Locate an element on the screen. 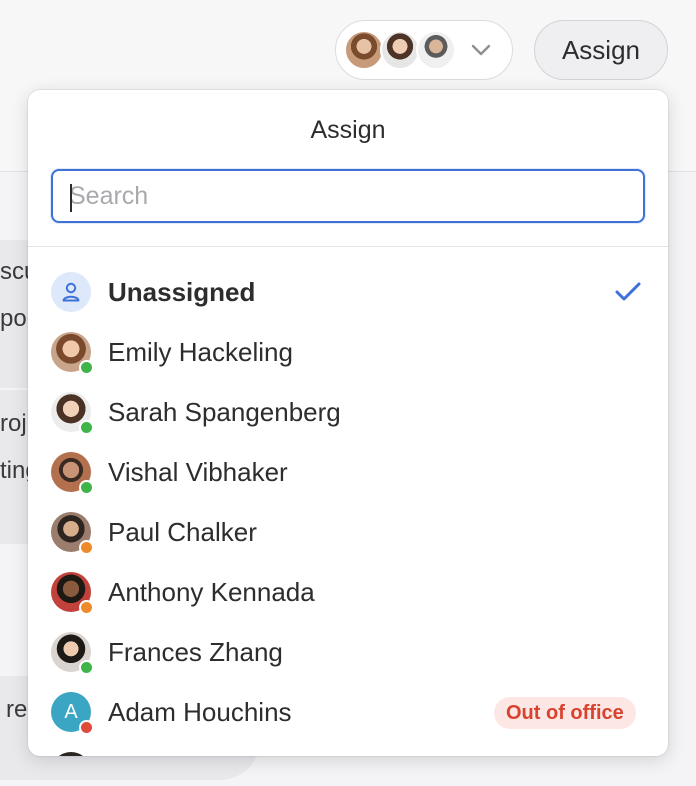 This screenshot has height=786, width=696. search-input is located at coordinates (348, 196).